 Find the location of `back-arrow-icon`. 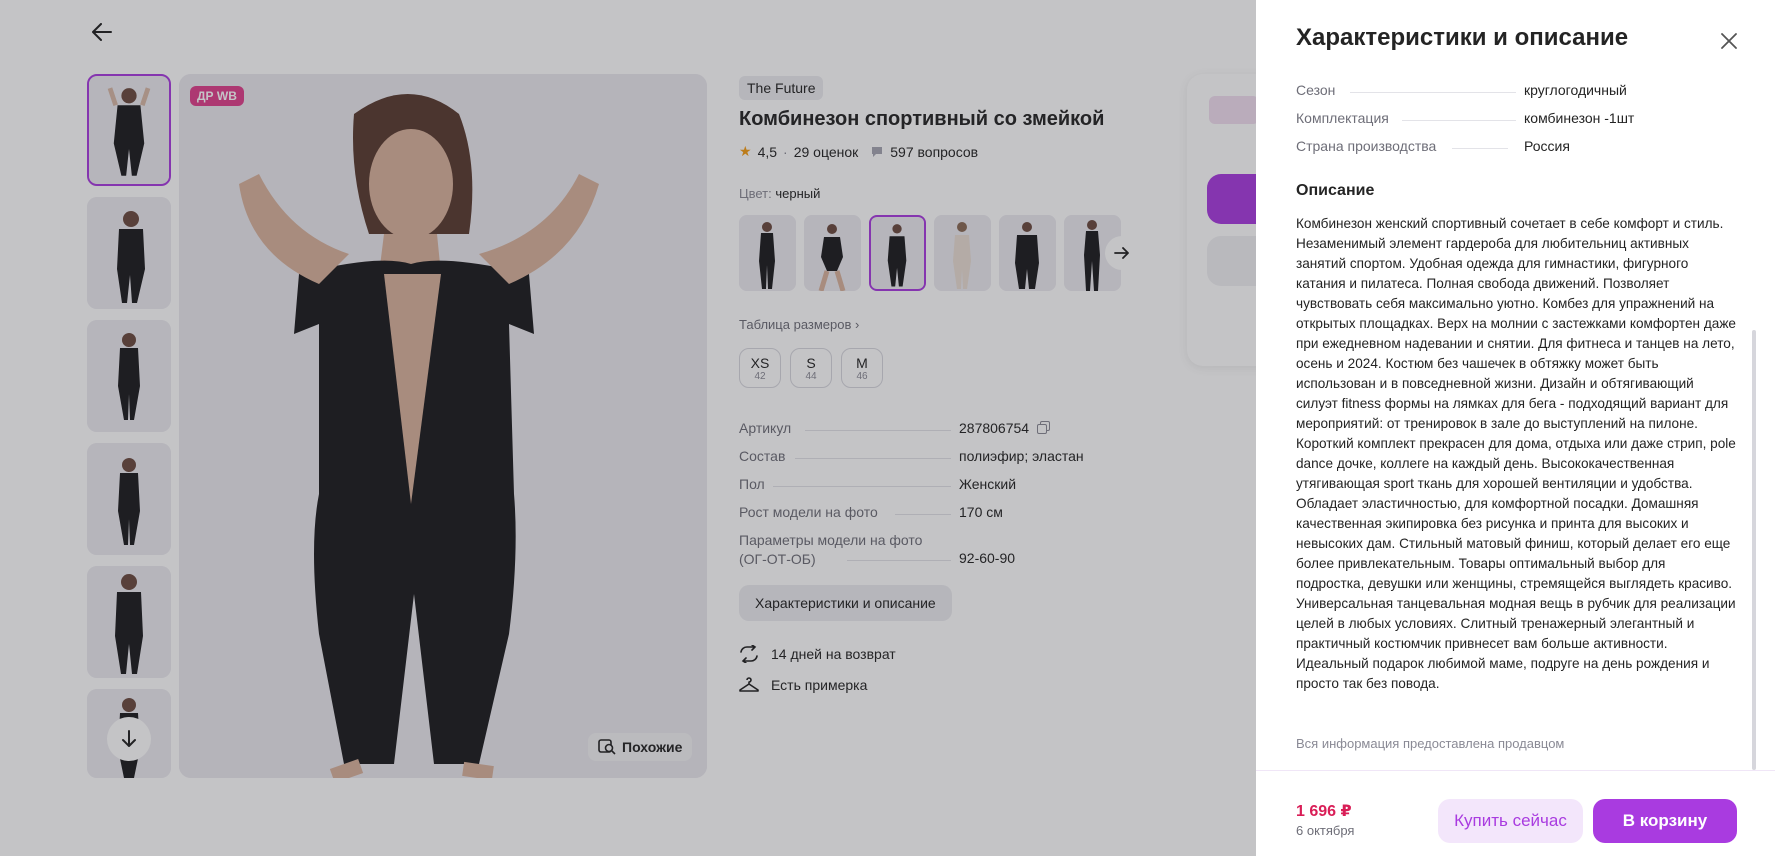

back-arrow-icon is located at coordinates (102, 32).